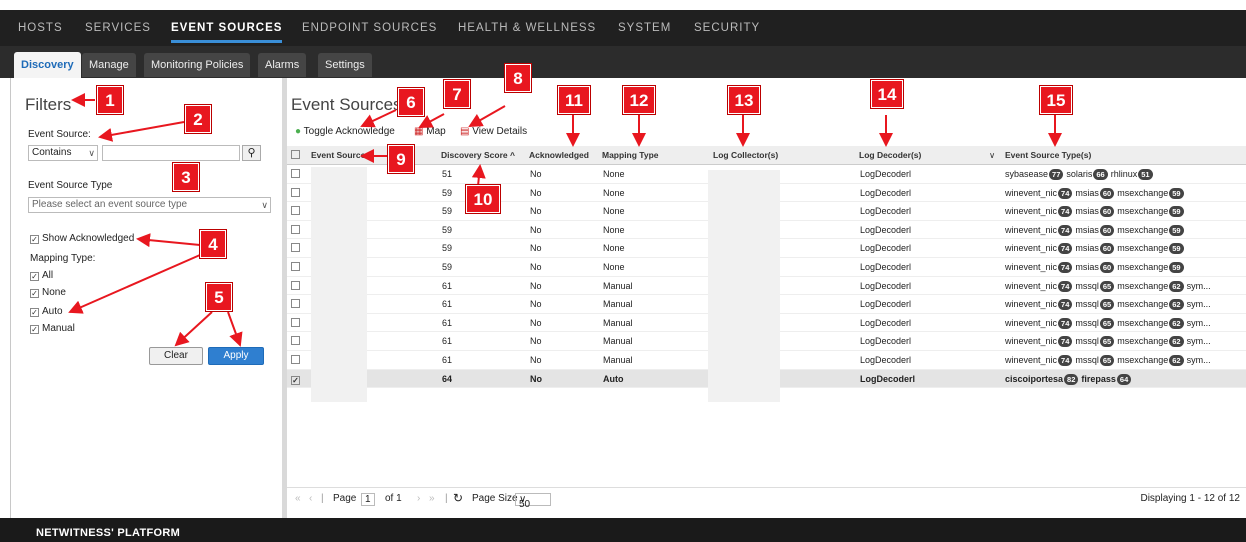 The image size is (1246, 542). I want to click on event-source-types-cell: ciscoiportesa 82 firepass 64, so click(1125, 379).